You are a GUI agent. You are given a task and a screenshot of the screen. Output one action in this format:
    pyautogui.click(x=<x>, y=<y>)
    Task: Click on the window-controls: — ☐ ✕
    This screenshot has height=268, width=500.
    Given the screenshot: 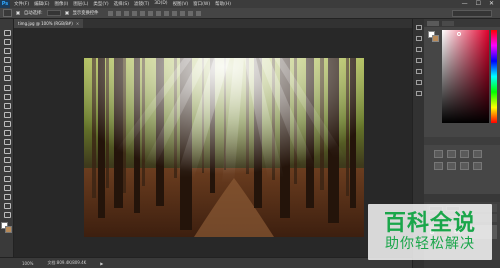 What is the action you would take?
    pyautogui.click(x=481, y=4)
    